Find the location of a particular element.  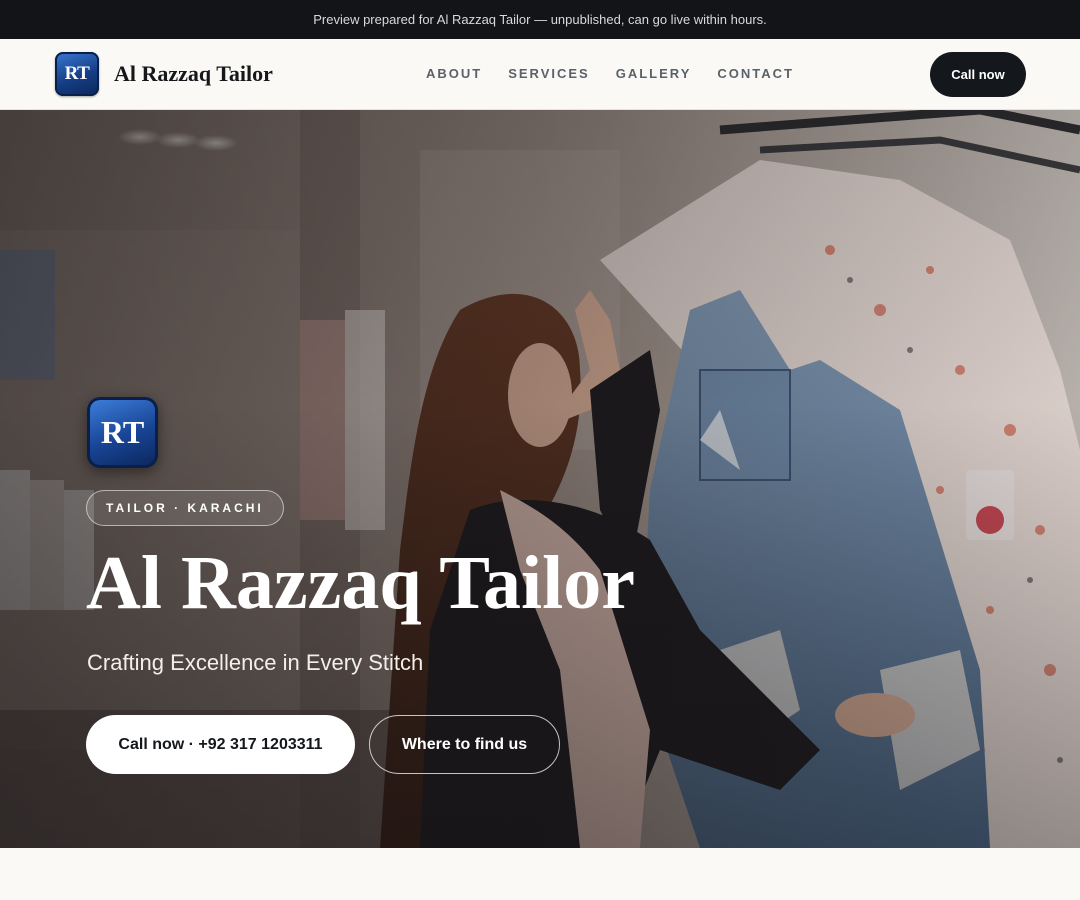

nav-contact: CONTACT is located at coordinates (755, 73).